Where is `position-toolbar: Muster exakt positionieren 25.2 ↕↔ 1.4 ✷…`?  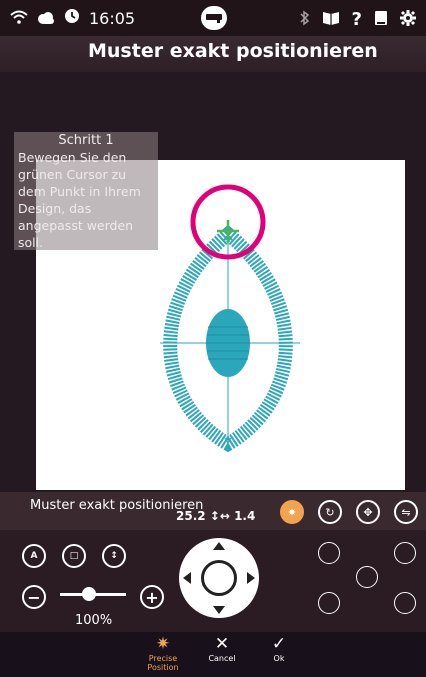
position-toolbar: Muster exakt positionieren 25.2 ↕↔ 1.4 ✷… is located at coordinates (213, 511).